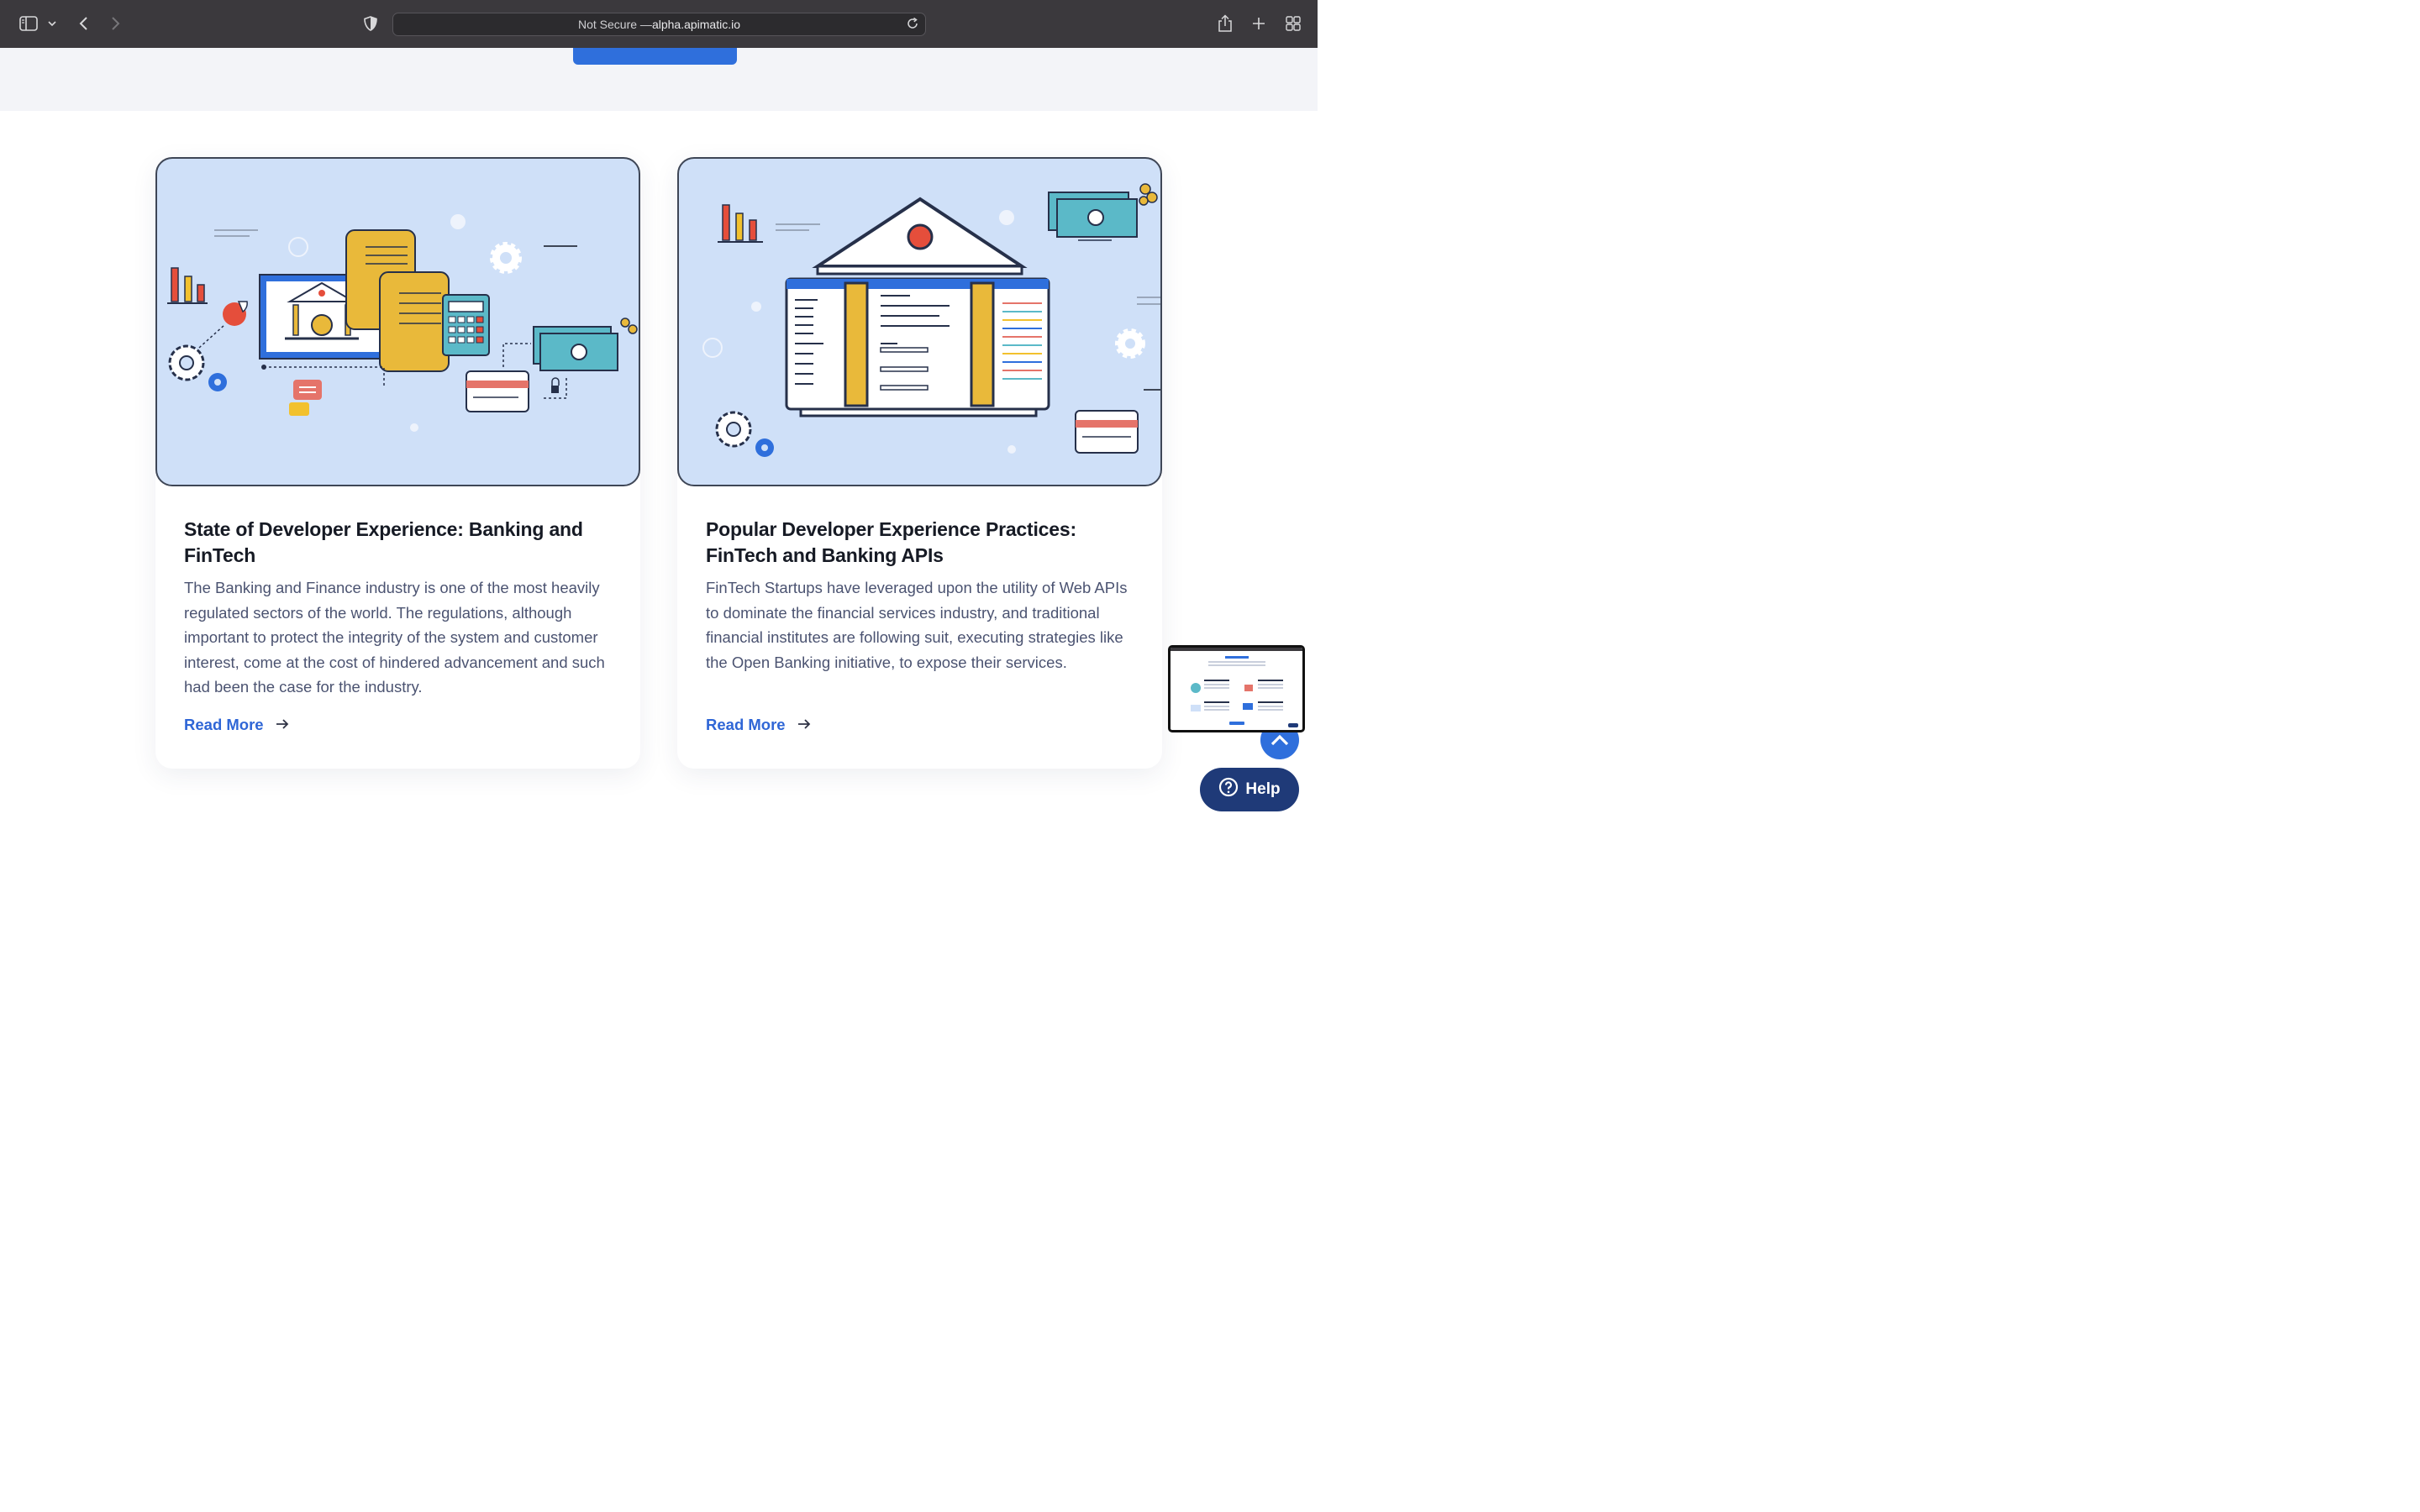 The image size is (2420, 1512). I want to click on screenshot-thumbnail, so click(1236, 688).